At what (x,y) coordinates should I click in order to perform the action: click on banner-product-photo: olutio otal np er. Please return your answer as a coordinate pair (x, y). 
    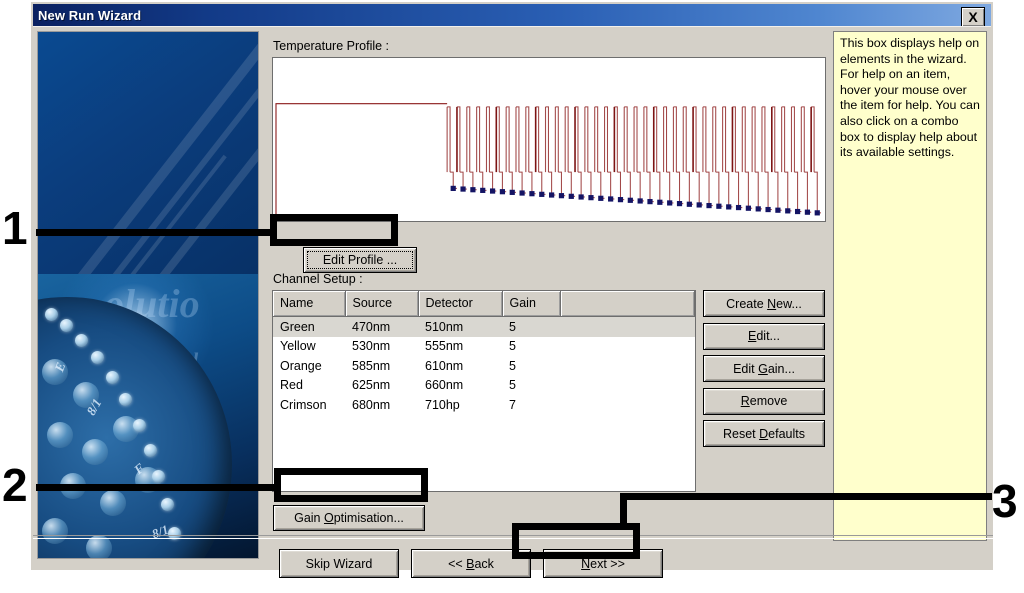
    Looking at the image, I should click on (148, 415).